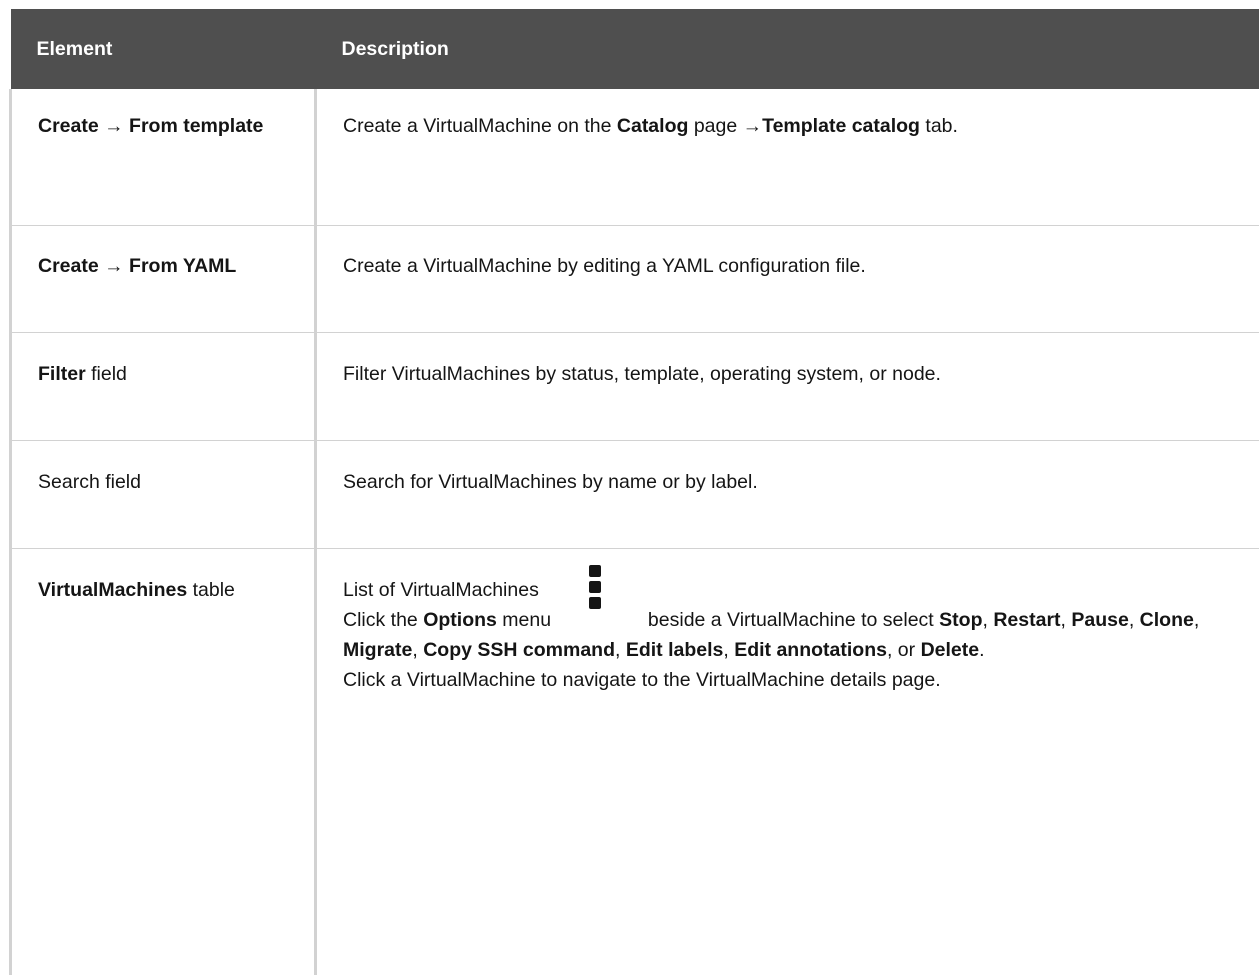 Image resolution: width=1259 pixels, height=975 pixels. I want to click on element-suffix: field, so click(106, 374).